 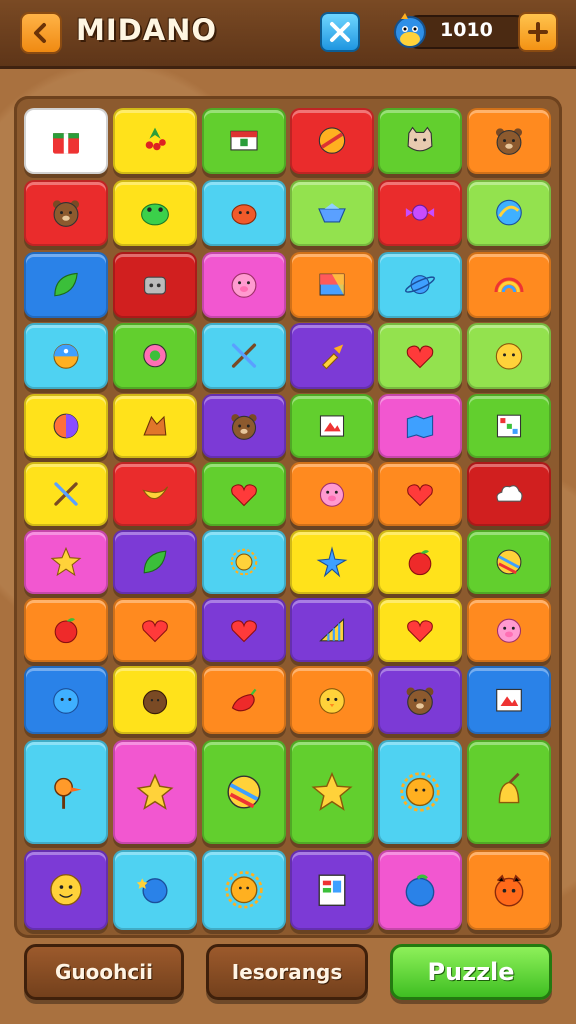 What do you see at coordinates (155, 141) in the screenshot?
I see `tile-berry-bush` at bounding box center [155, 141].